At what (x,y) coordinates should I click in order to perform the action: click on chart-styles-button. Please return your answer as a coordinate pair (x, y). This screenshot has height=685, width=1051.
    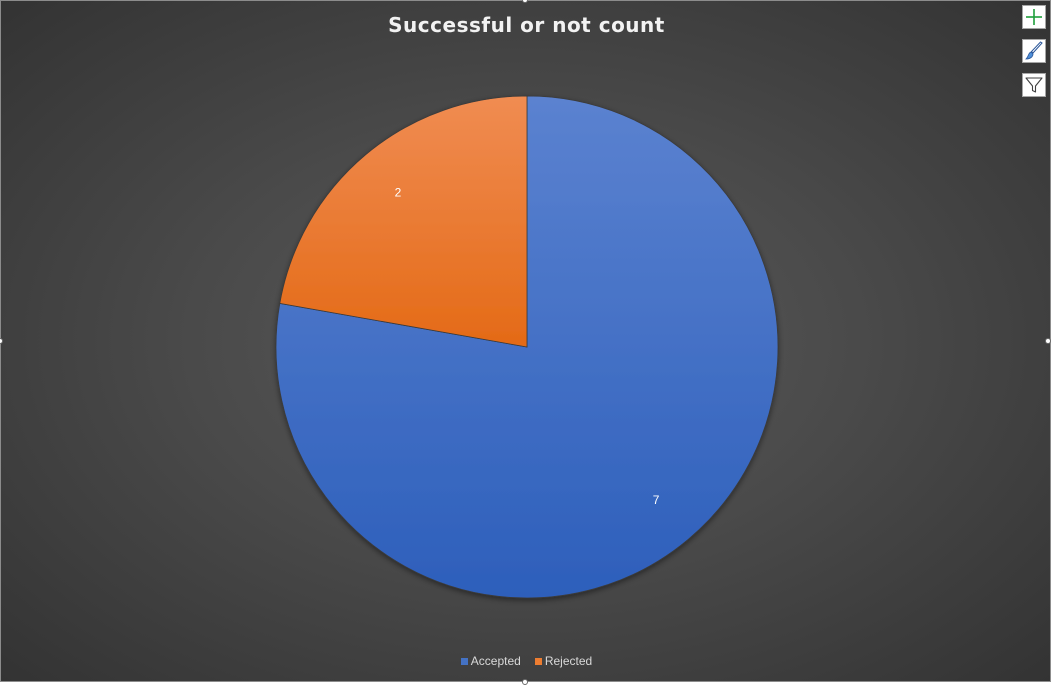
    Looking at the image, I should click on (1034, 51).